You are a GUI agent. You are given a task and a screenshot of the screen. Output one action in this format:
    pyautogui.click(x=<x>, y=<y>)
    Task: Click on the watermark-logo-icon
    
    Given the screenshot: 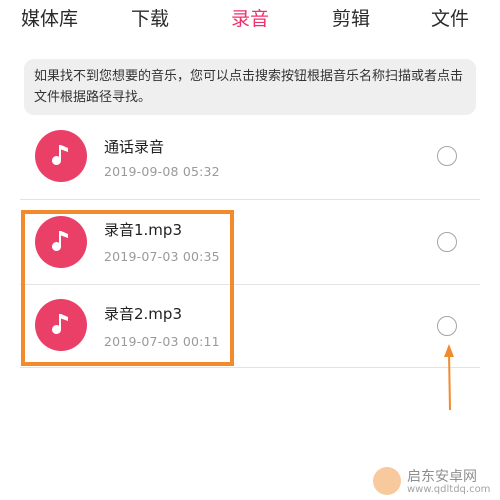 What is the action you would take?
    pyautogui.click(x=387, y=481)
    